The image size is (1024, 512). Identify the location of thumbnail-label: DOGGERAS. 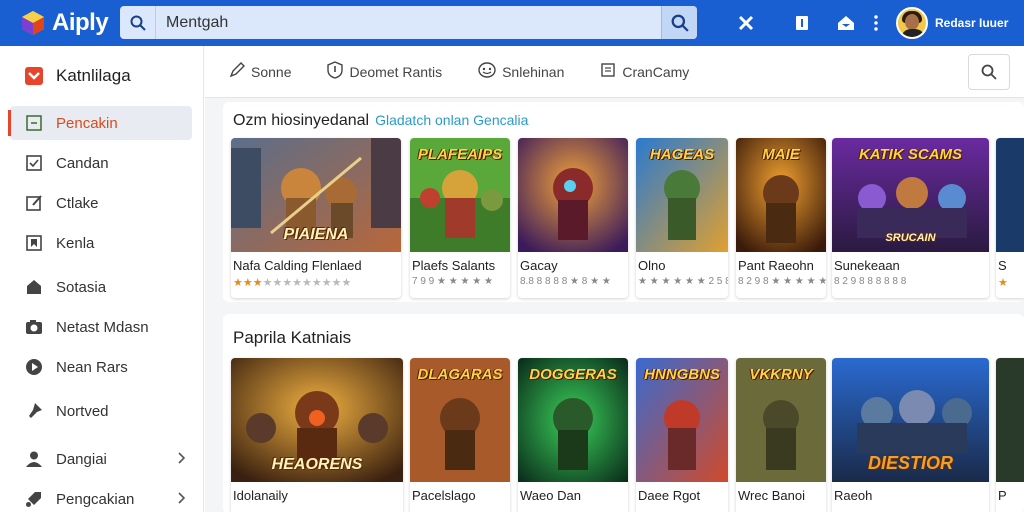
(573, 374).